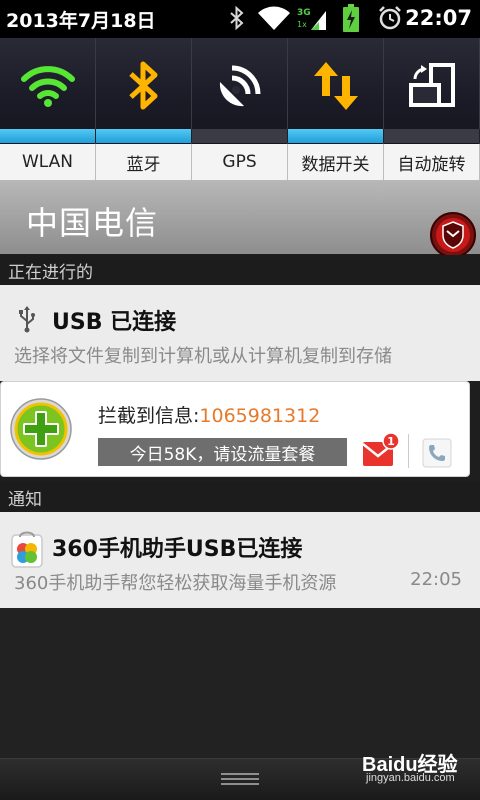 This screenshot has height=800, width=480. What do you see at coordinates (222, 452) in the screenshot?
I see `traffic-usage-button: 今日58K，请设流量套餐` at bounding box center [222, 452].